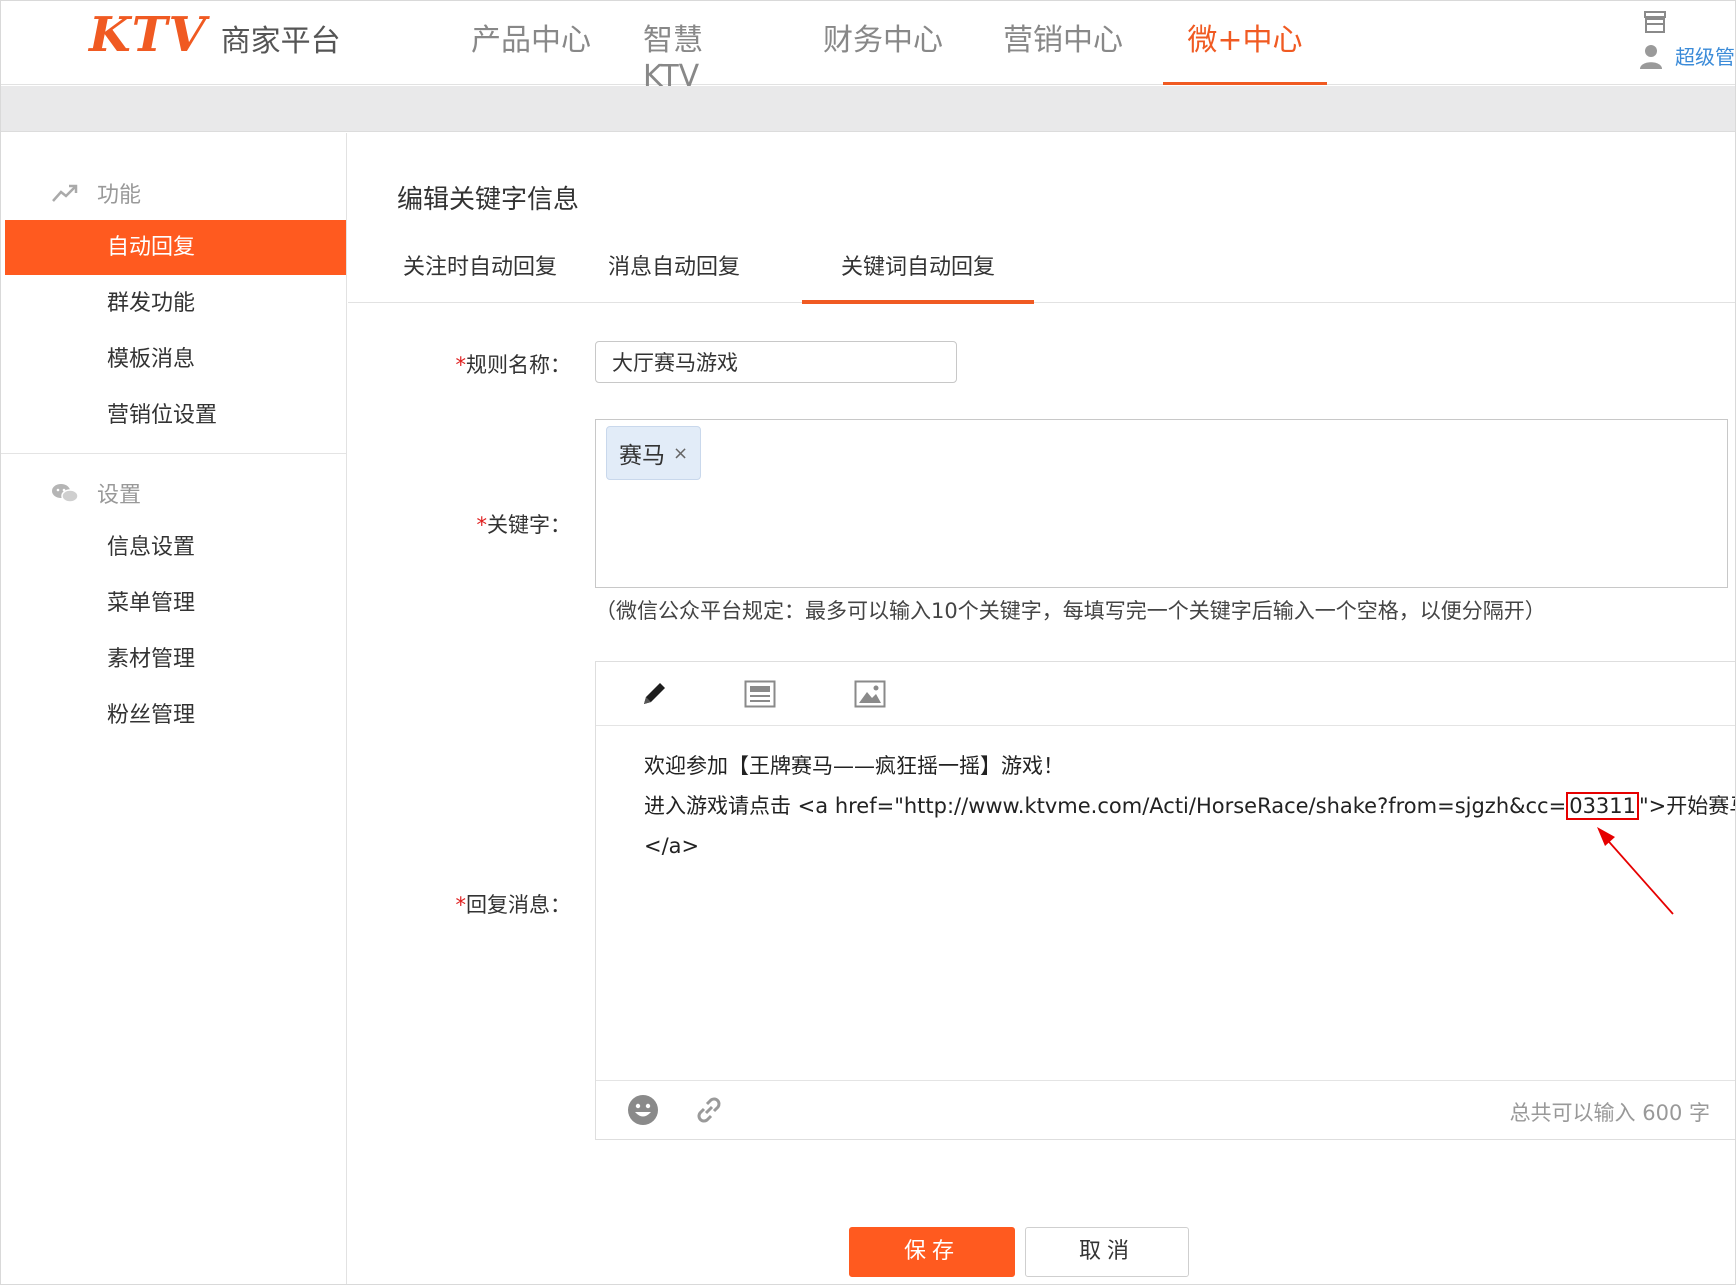 The width and height of the screenshot is (1736, 1285). I want to click on reply-label: *回复消息：, so click(511, 904).